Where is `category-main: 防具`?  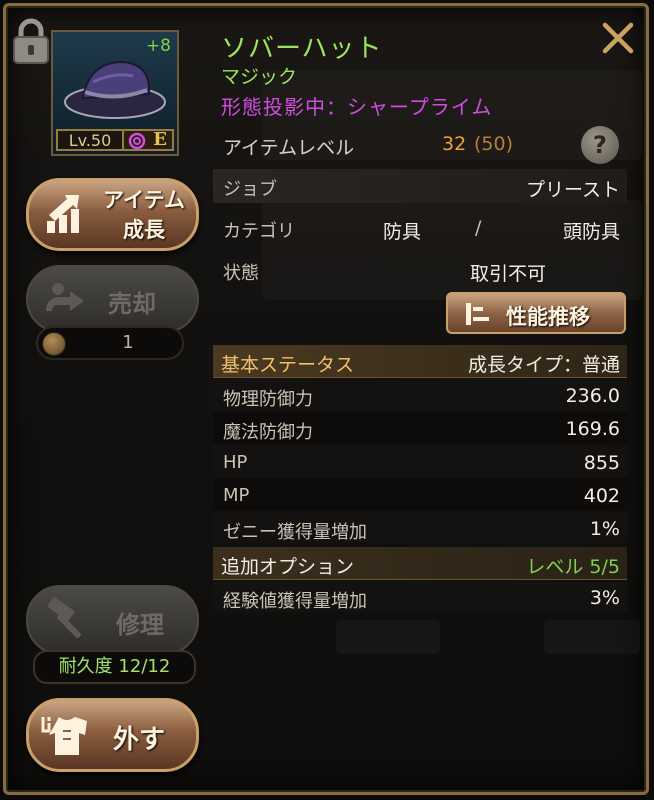 category-main: 防具 is located at coordinates (402, 232).